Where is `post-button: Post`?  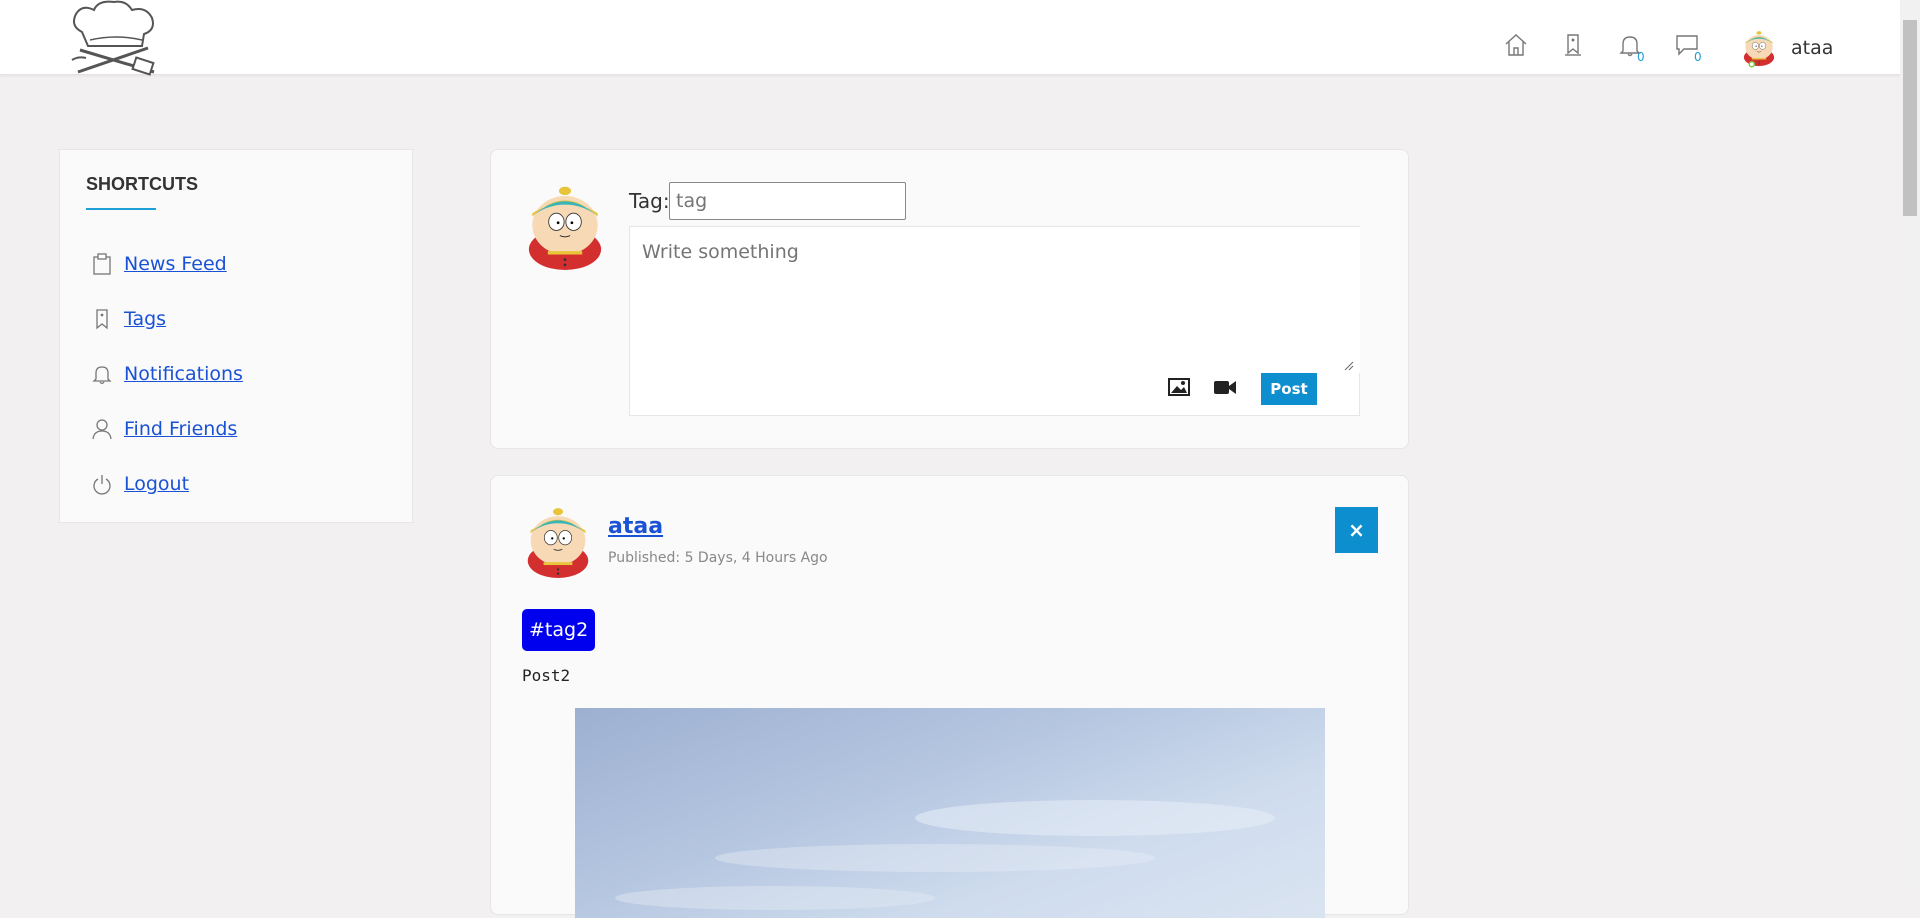 post-button: Post is located at coordinates (1289, 389).